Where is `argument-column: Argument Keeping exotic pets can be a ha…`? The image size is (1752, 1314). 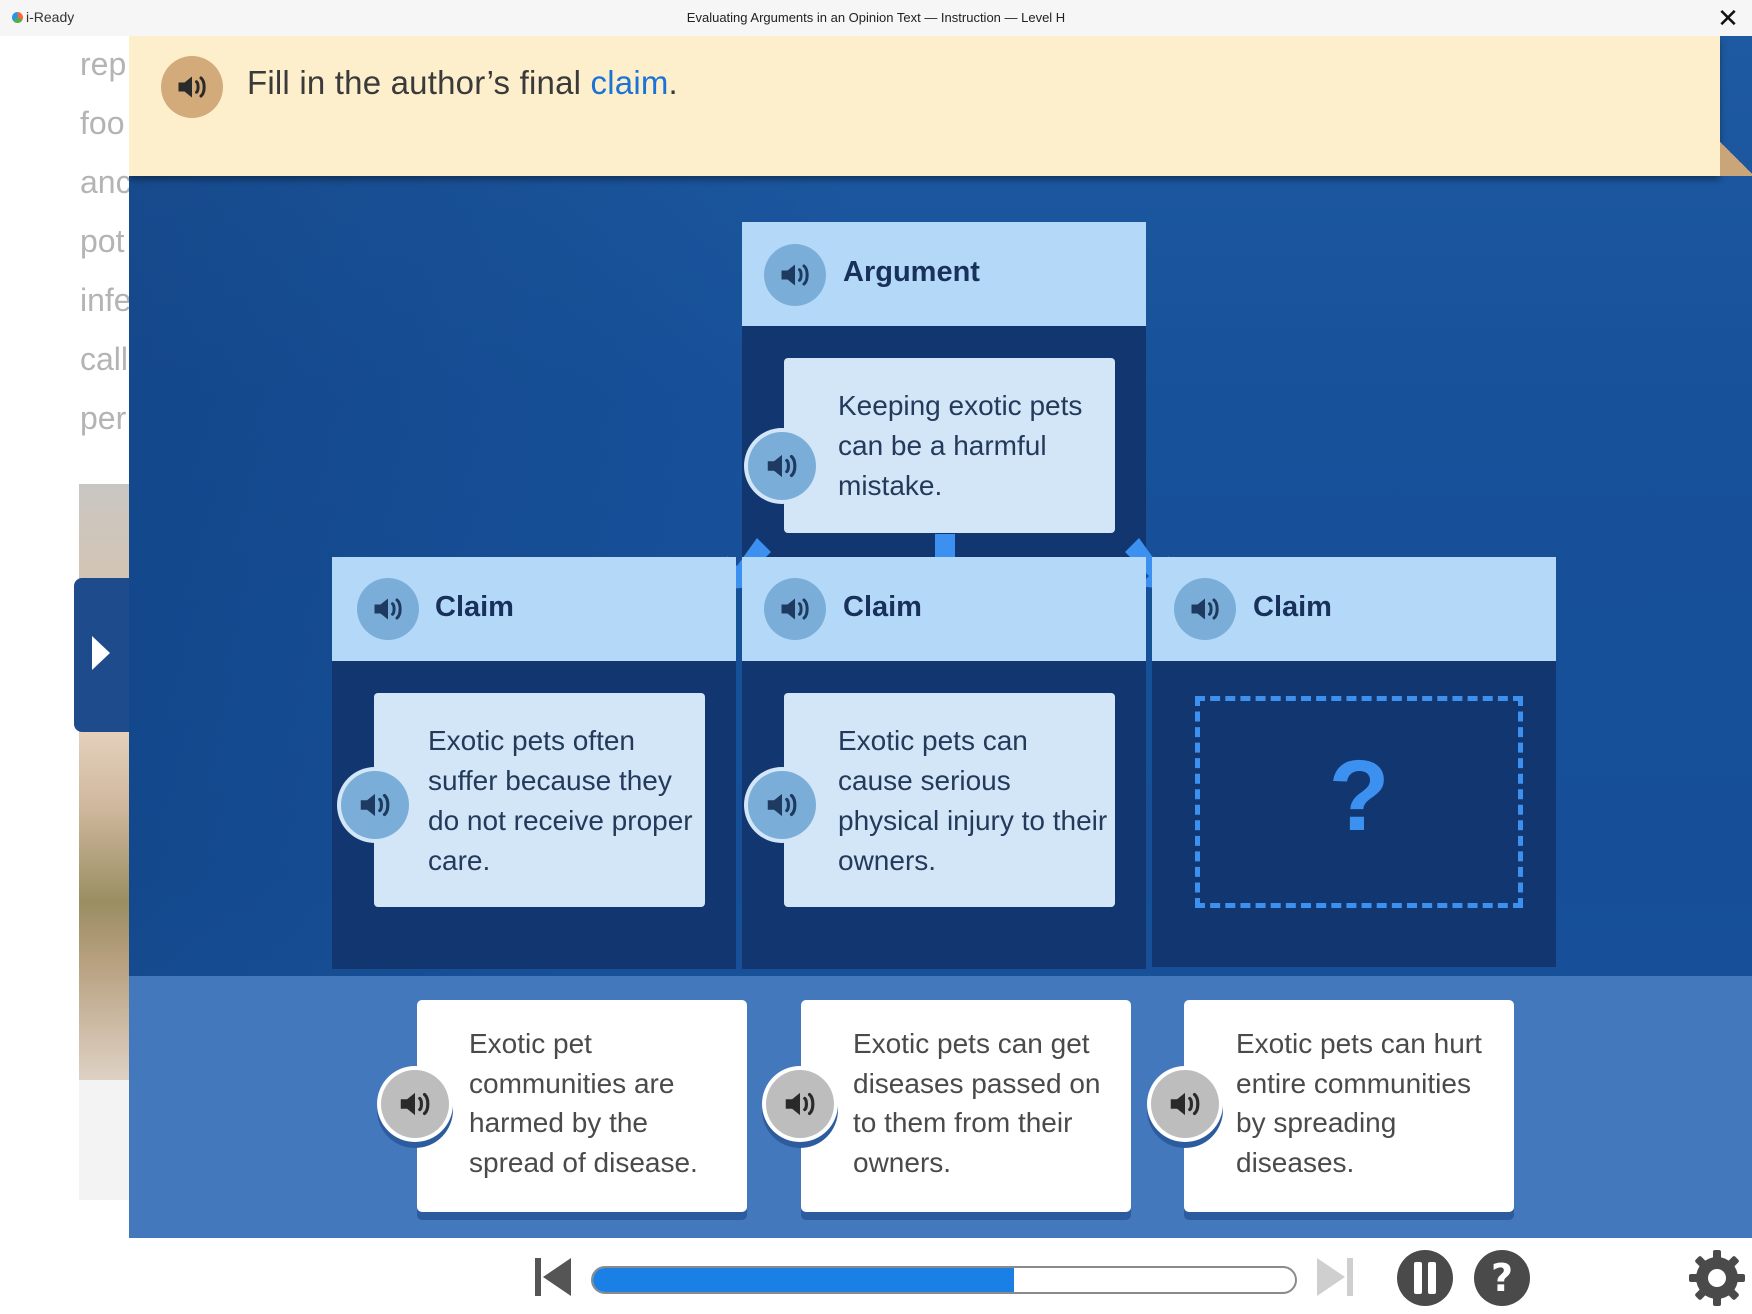 argument-column: Argument Keeping exotic pets can be a ha… is located at coordinates (944, 400).